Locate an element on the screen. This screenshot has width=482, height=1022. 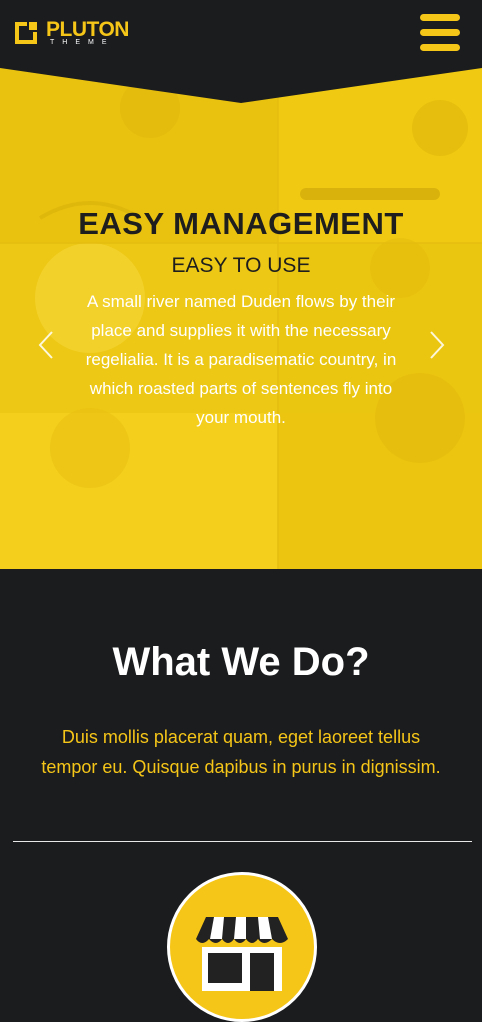
section-title: What We Do? is located at coordinates (241, 662).